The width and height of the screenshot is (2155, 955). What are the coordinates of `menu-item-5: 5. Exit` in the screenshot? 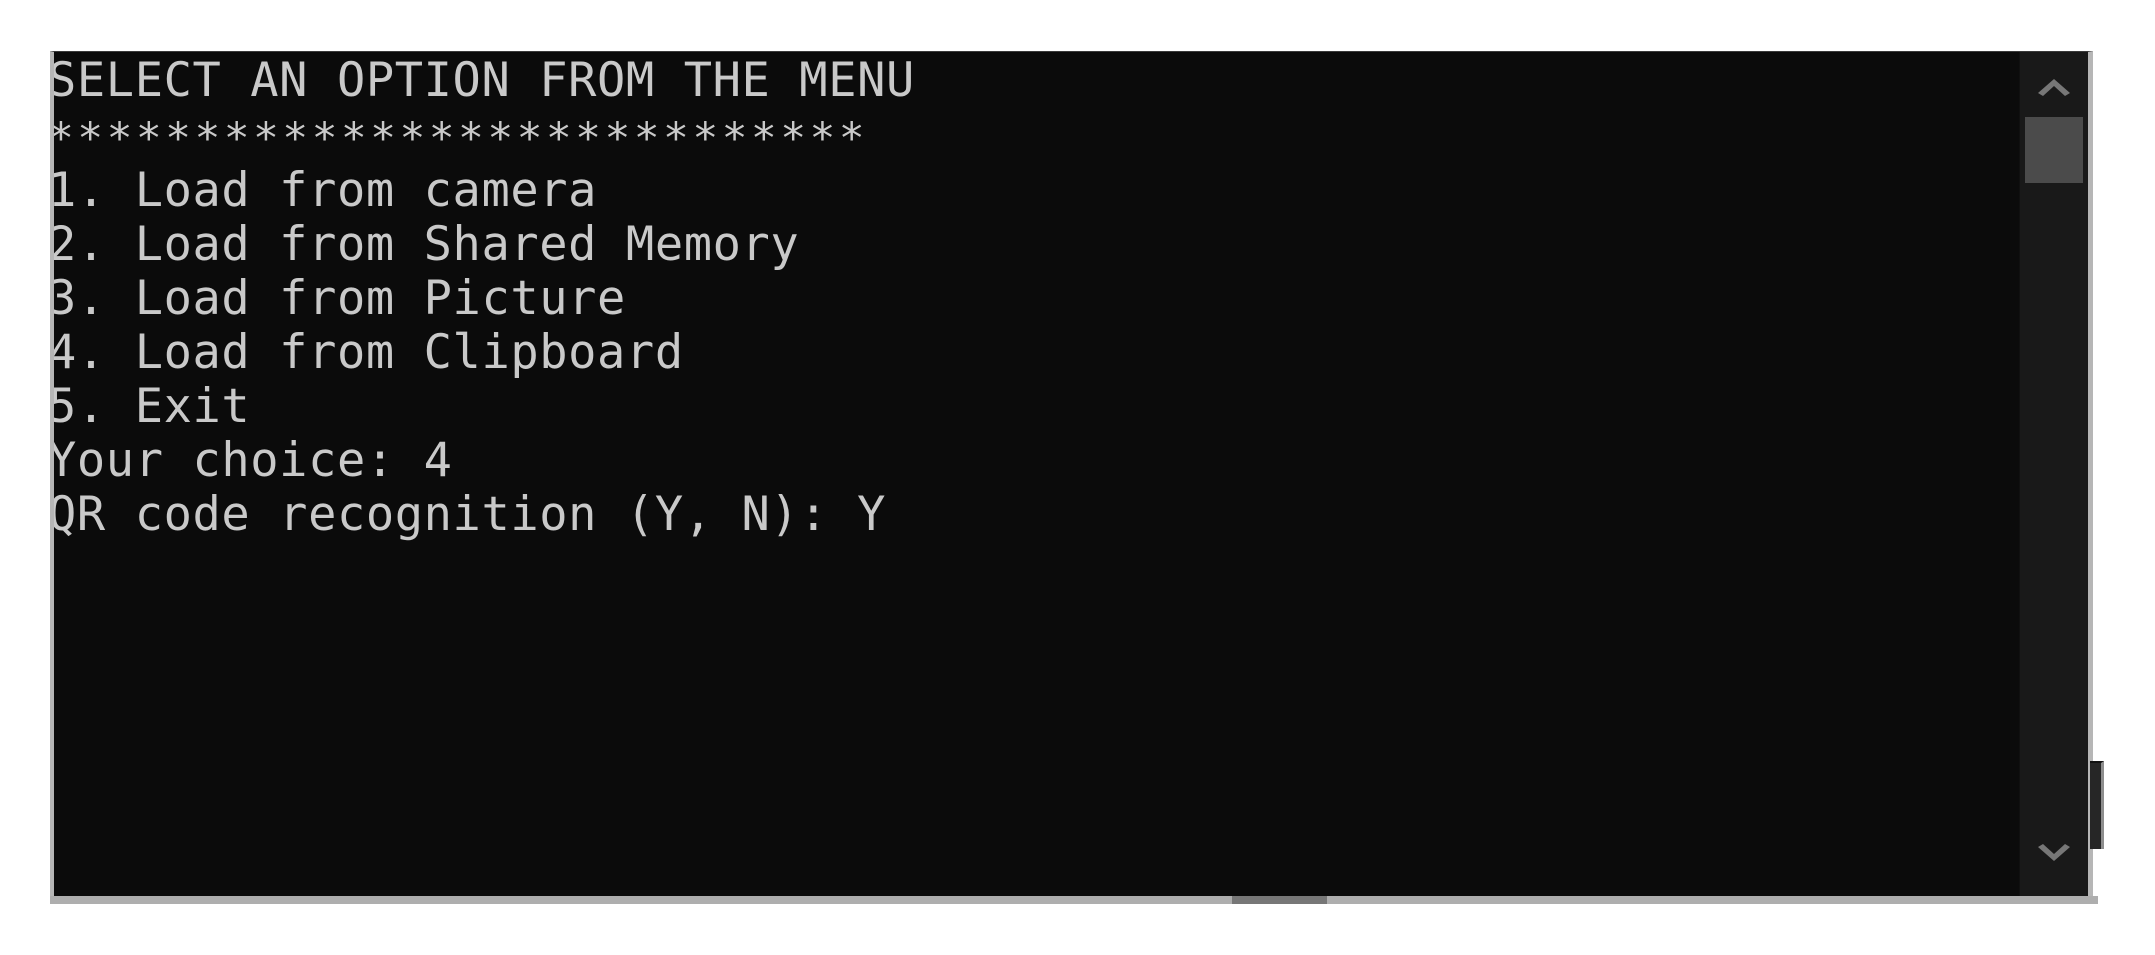 It's located at (152, 406).